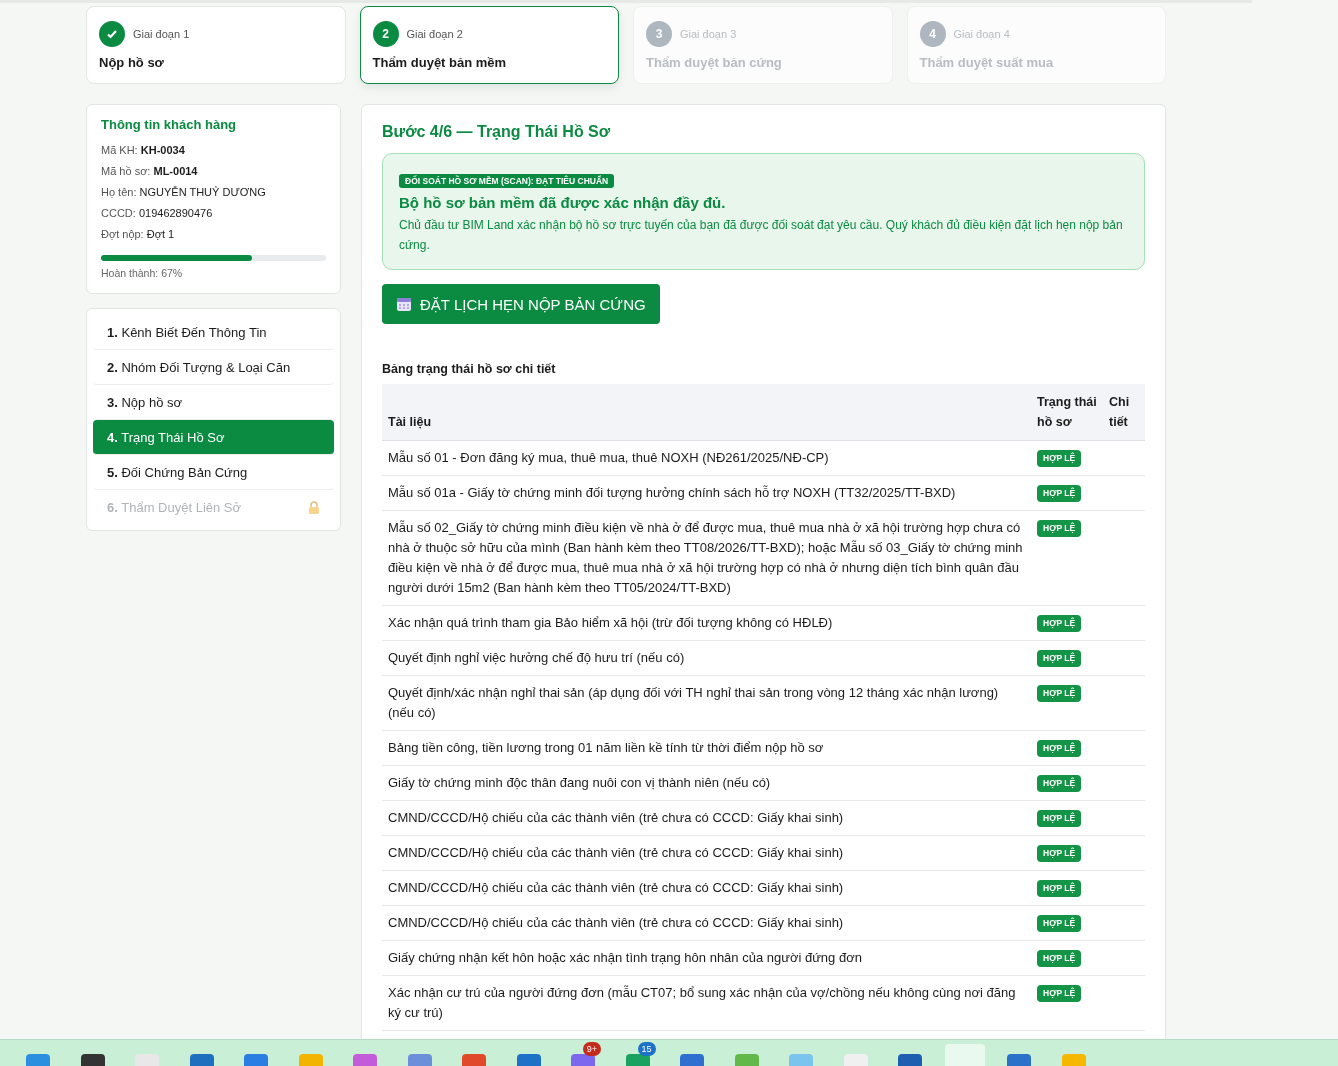 This screenshot has width=1338, height=1066. Describe the element at coordinates (659, 34) in the screenshot. I see `stage-number: 3` at that location.